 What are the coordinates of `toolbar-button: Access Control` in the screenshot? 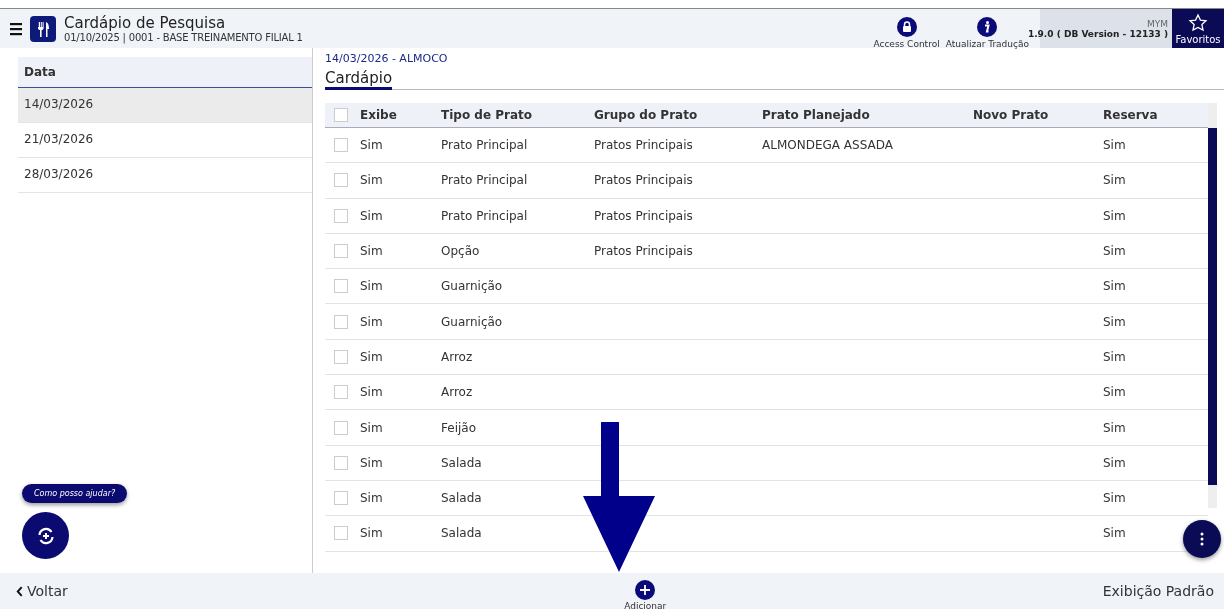 It's located at (906, 32).